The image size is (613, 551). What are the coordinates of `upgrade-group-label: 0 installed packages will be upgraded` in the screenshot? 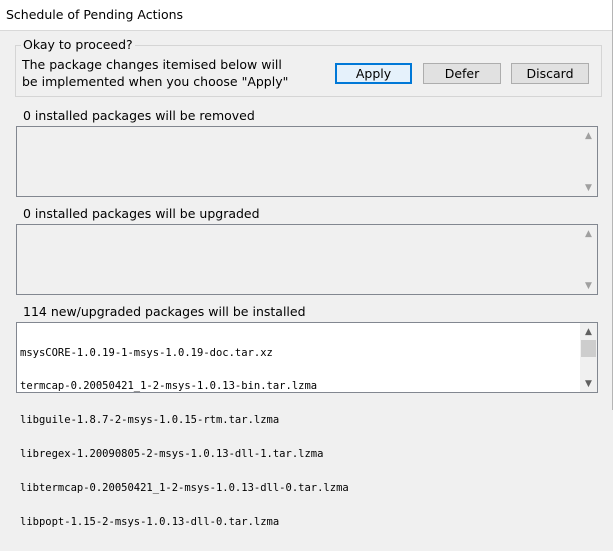 It's located at (141, 213).